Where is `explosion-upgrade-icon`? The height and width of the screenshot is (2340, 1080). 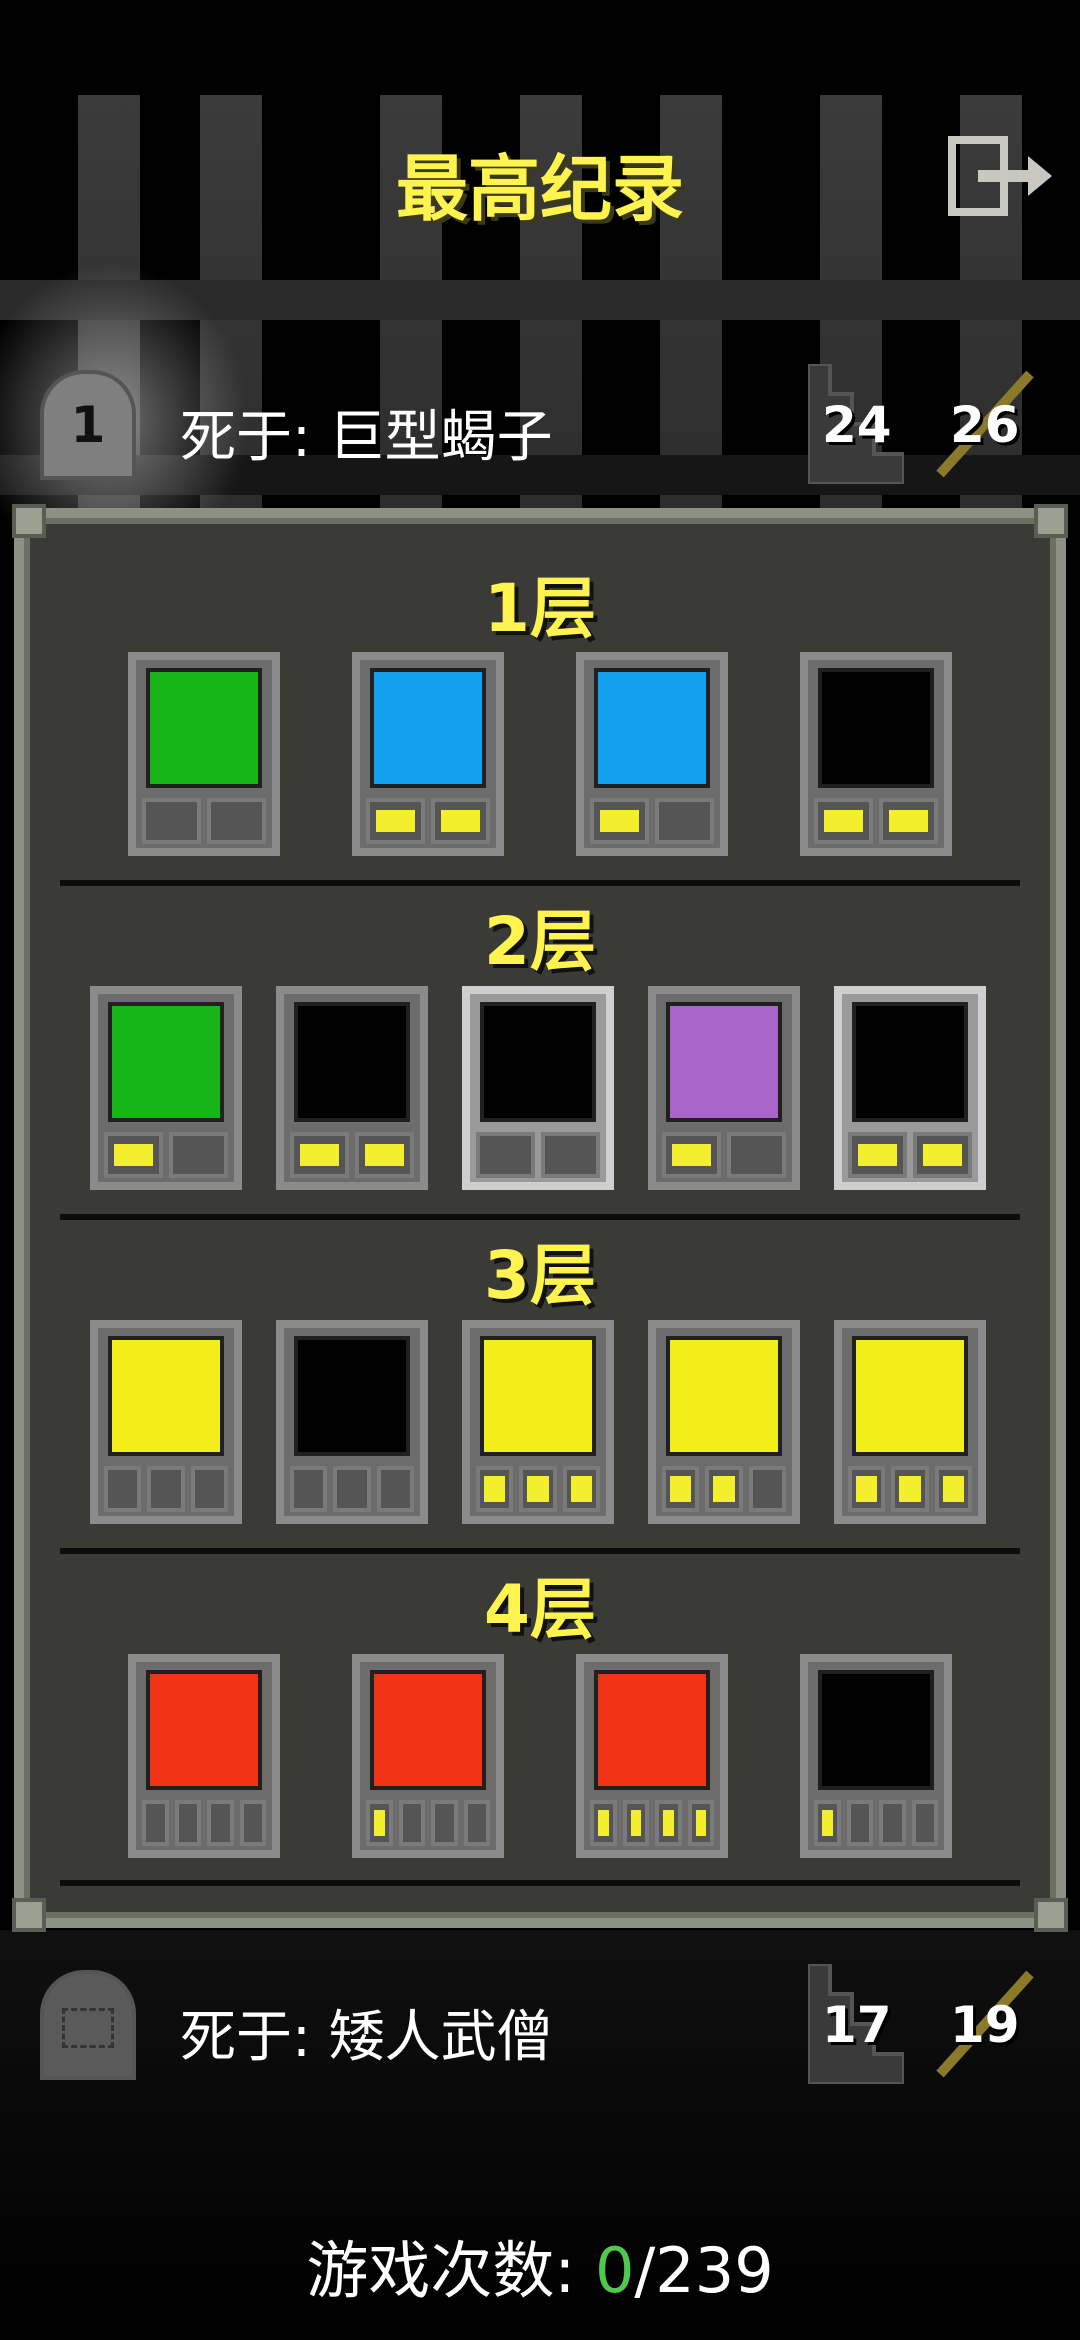 explosion-upgrade-icon is located at coordinates (428, 1730).